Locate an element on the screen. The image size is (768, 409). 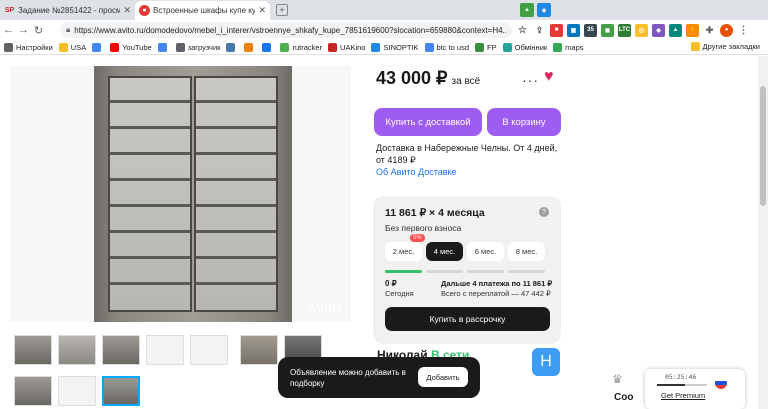
bookmark-item: maps is located at coordinates (568, 47).